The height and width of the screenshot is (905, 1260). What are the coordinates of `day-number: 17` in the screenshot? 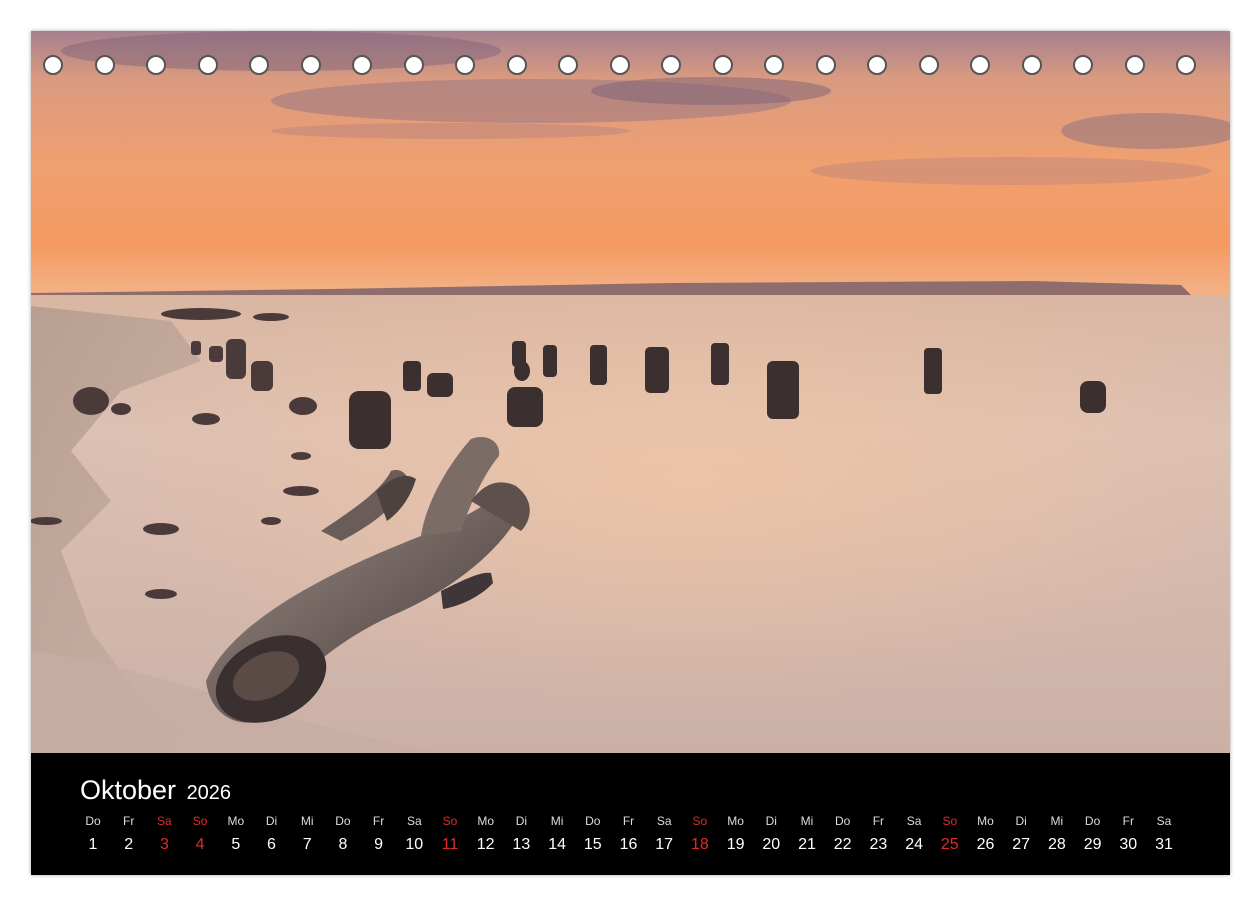 It's located at (664, 844).